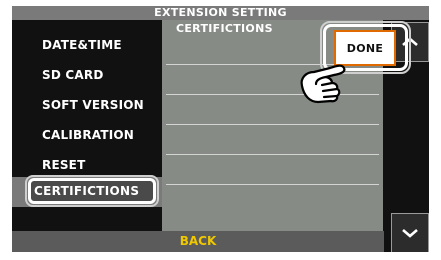  I want to click on panel-header: CERTIFICTIONS, so click(224, 28).